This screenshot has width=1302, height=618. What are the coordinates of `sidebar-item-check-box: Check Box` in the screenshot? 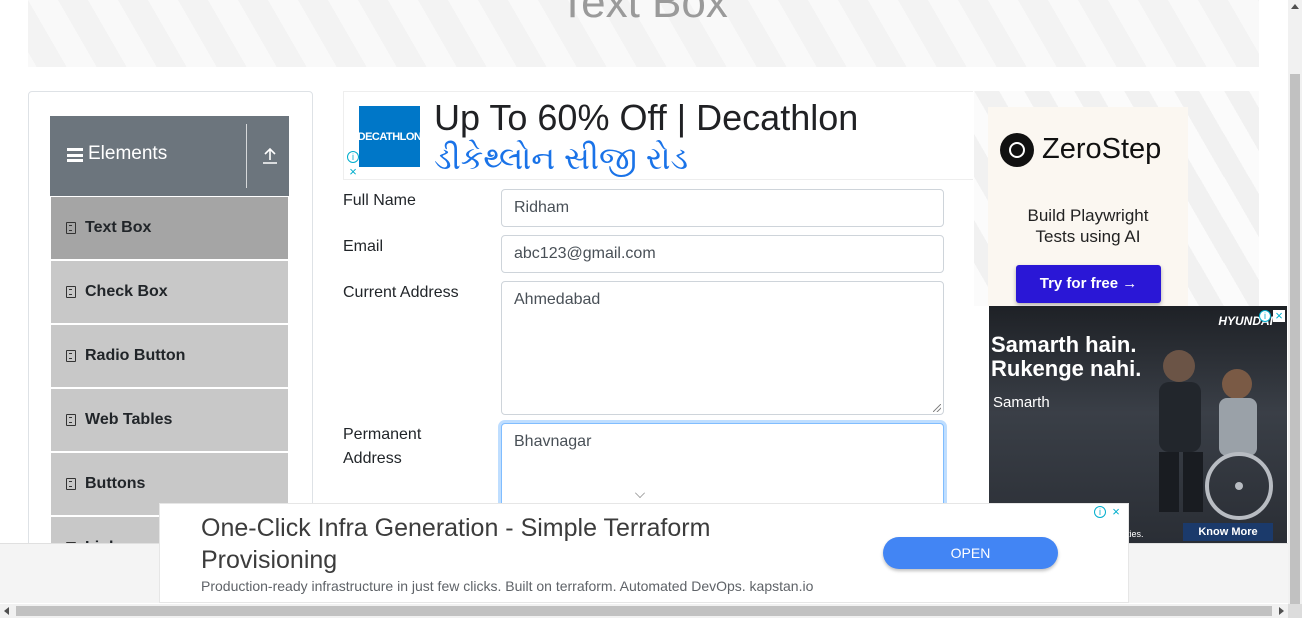 It's located at (169, 292).